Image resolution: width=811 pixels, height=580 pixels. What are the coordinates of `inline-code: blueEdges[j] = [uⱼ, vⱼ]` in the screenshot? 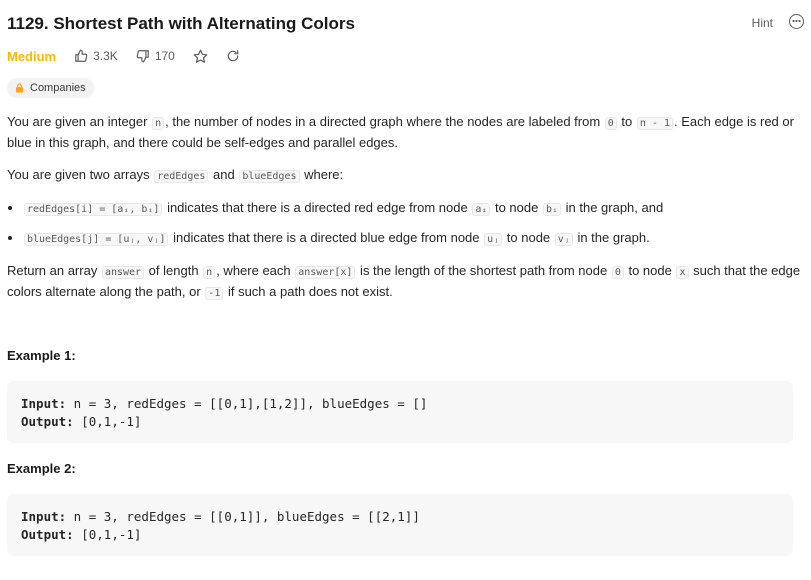 It's located at (96, 239).